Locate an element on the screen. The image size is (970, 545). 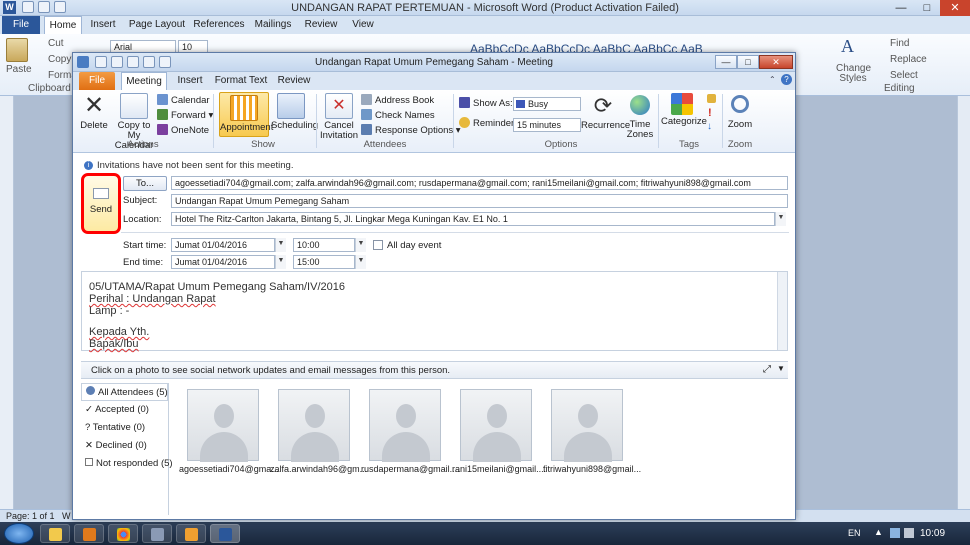
meeting-tab-review: Review is located at coordinates (294, 81).